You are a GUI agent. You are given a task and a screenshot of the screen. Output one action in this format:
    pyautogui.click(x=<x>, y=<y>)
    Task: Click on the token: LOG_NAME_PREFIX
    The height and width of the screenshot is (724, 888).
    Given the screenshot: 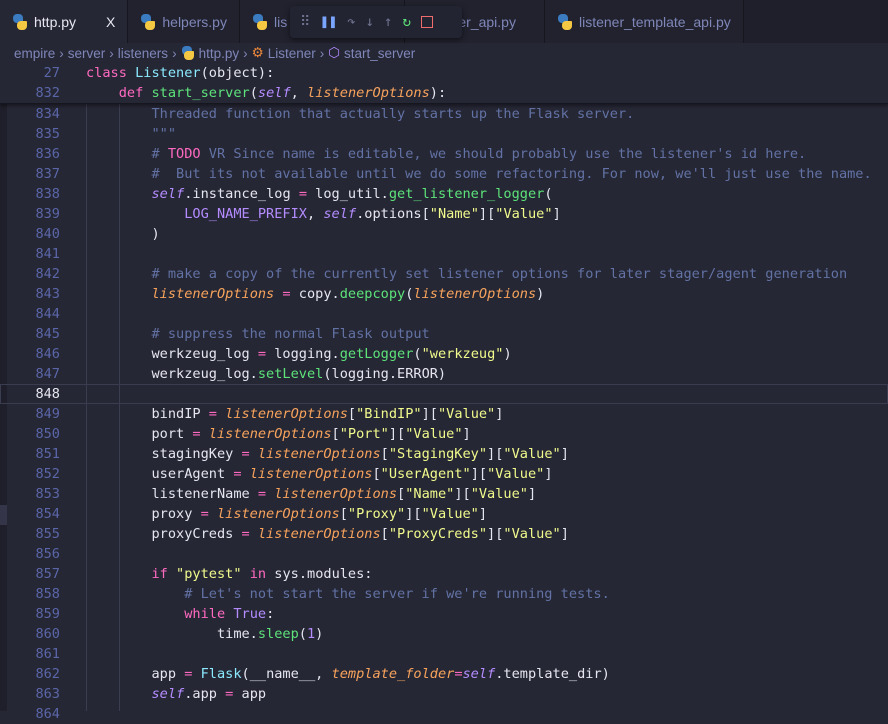 What is the action you would take?
    pyautogui.click(x=245, y=214)
    